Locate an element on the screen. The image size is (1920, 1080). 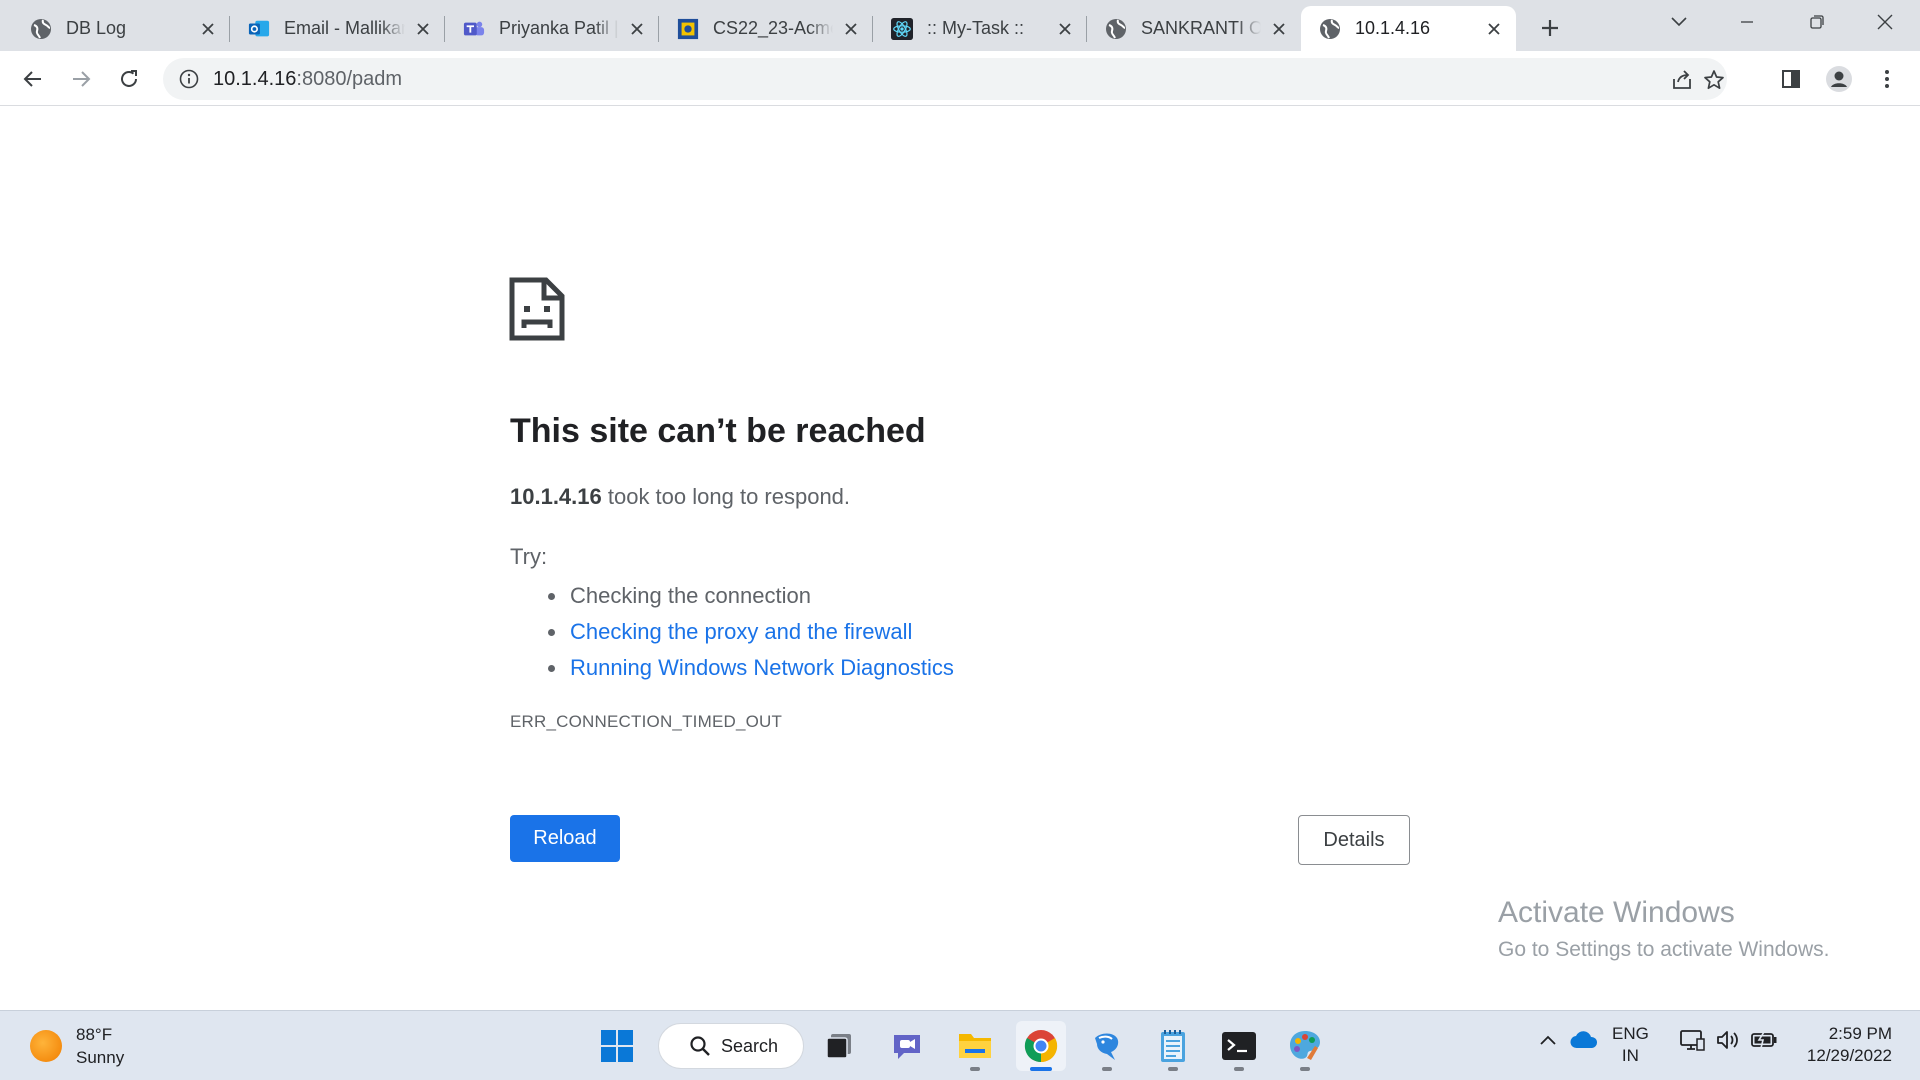
system-clock: 2:59 PM 12/29/2022 is located at coordinates (1844, 1045).